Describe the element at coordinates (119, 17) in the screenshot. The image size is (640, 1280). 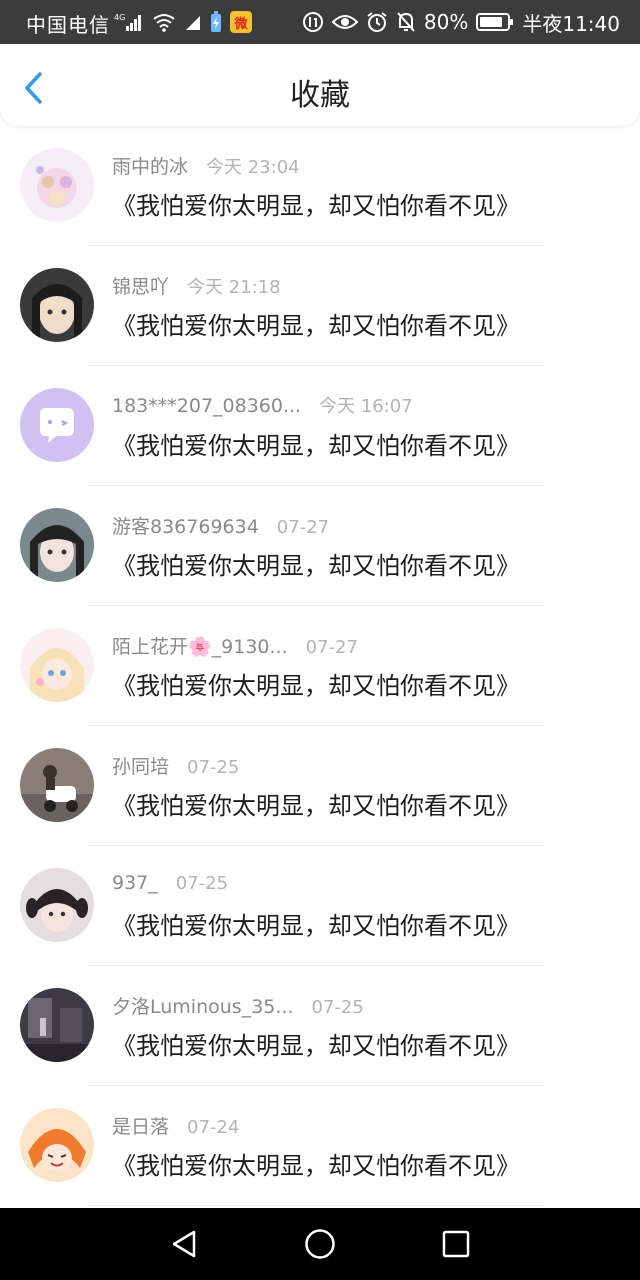
I see `svg-text: 4G` at that location.